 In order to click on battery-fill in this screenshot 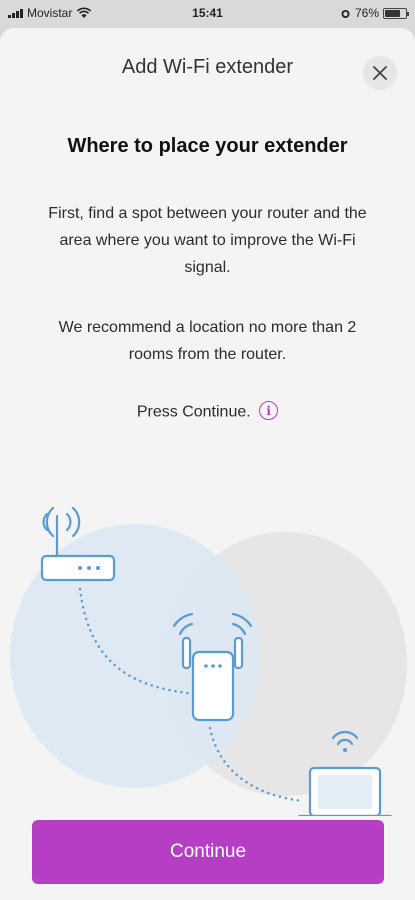, I will do `click(393, 13)`.